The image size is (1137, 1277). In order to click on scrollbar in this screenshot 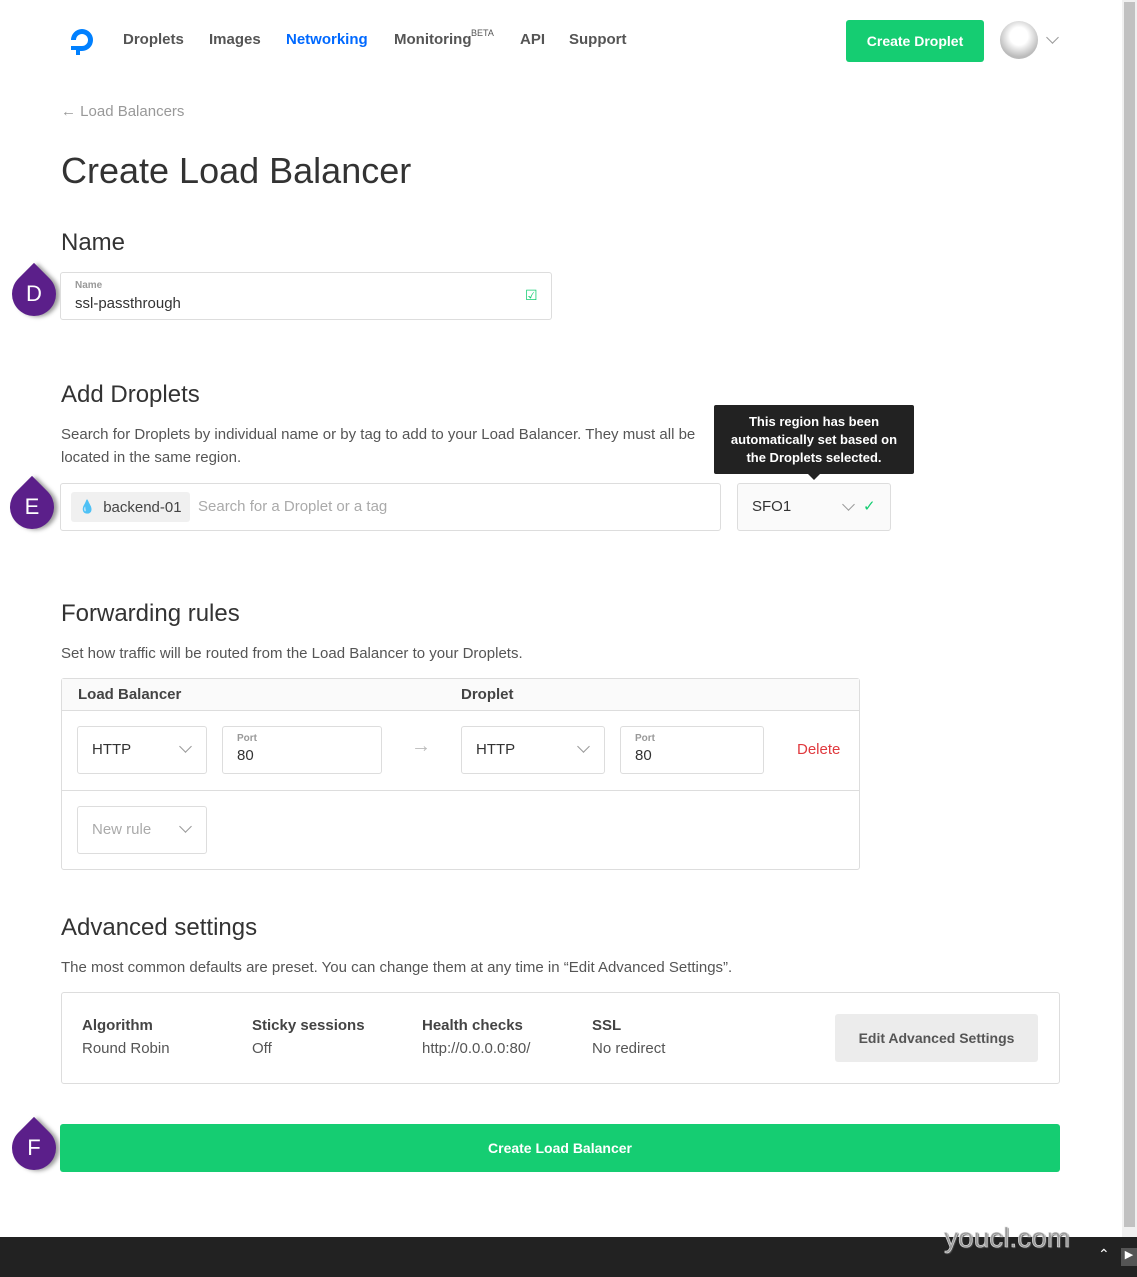, I will do `click(1129, 618)`.